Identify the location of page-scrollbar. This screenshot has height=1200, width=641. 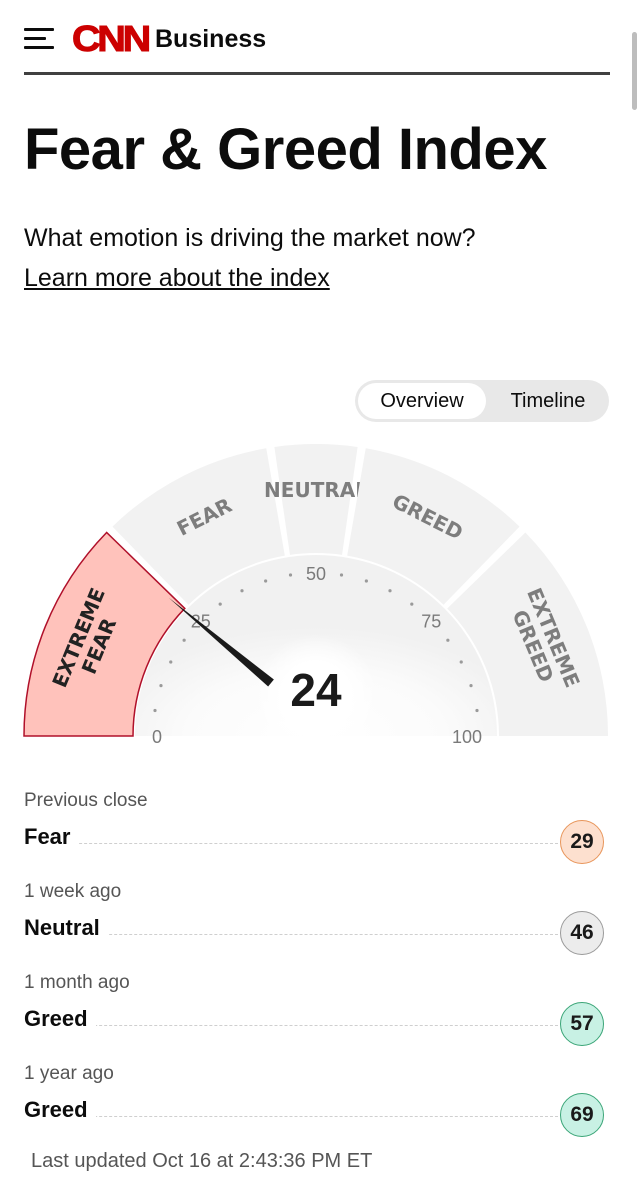
(634, 71).